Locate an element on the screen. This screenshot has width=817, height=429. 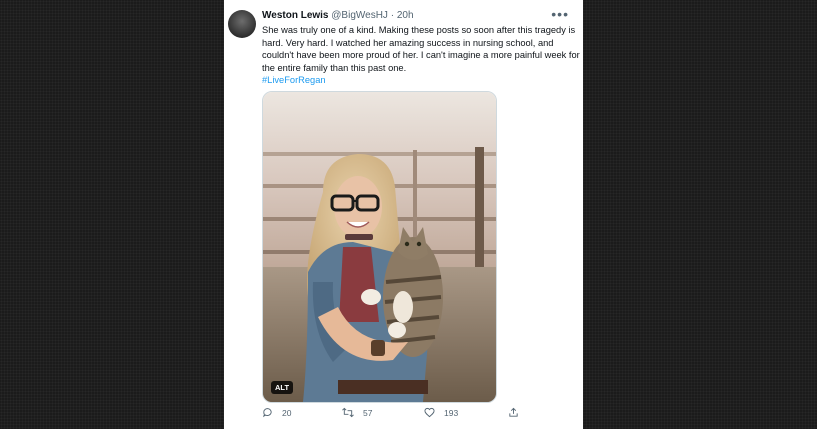
hashtag-link: #LiveForRegan is located at coordinates (421, 80).